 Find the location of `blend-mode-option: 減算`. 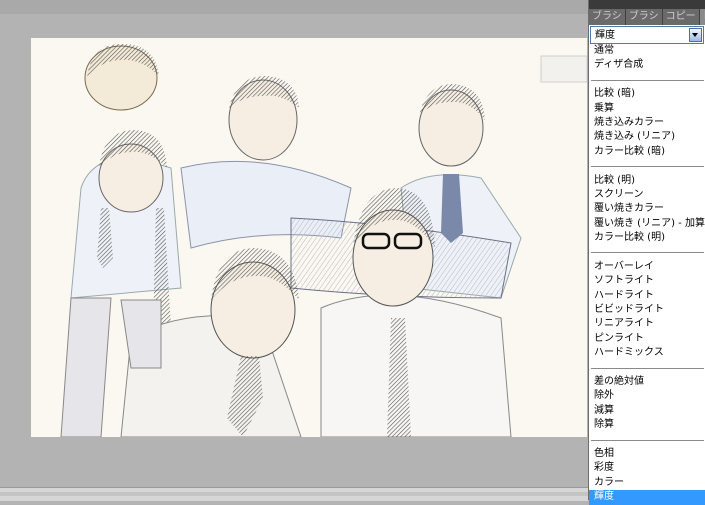

blend-mode-option: 減算 is located at coordinates (647, 411).